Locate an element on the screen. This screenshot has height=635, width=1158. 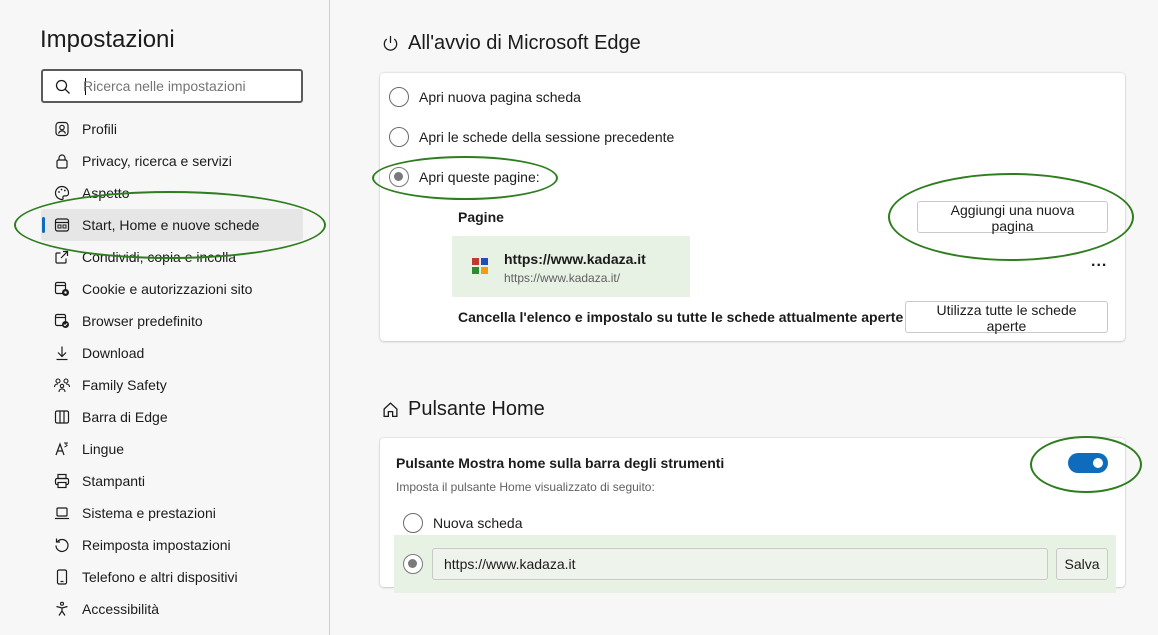
search-input is located at coordinates (188, 86).